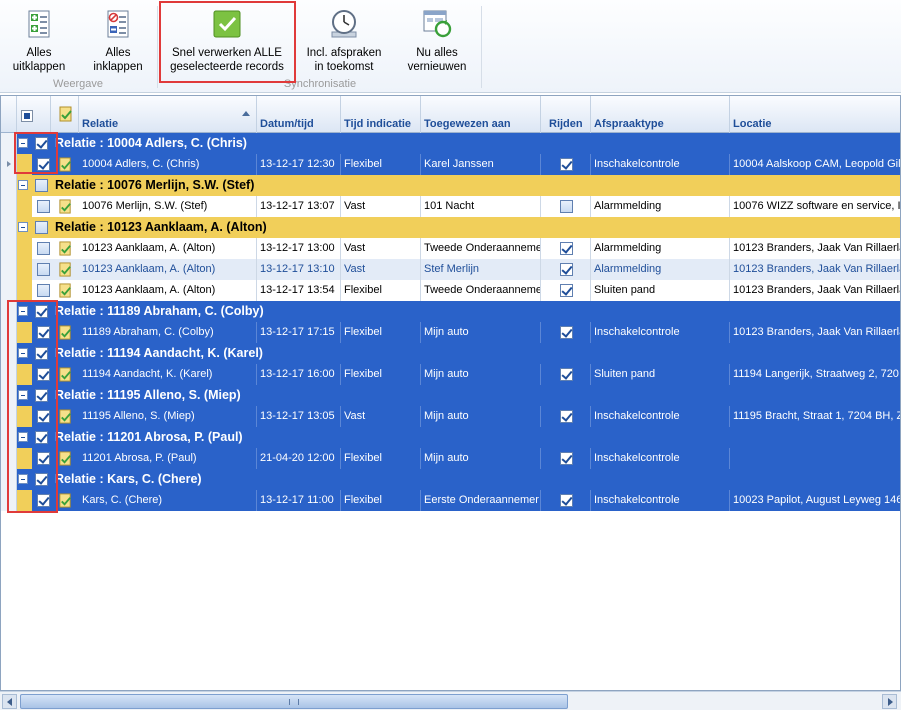 Image resolution: width=901 pixels, height=710 pixels. What do you see at coordinates (27, 116) in the screenshot?
I see `select-all-checkbox` at bounding box center [27, 116].